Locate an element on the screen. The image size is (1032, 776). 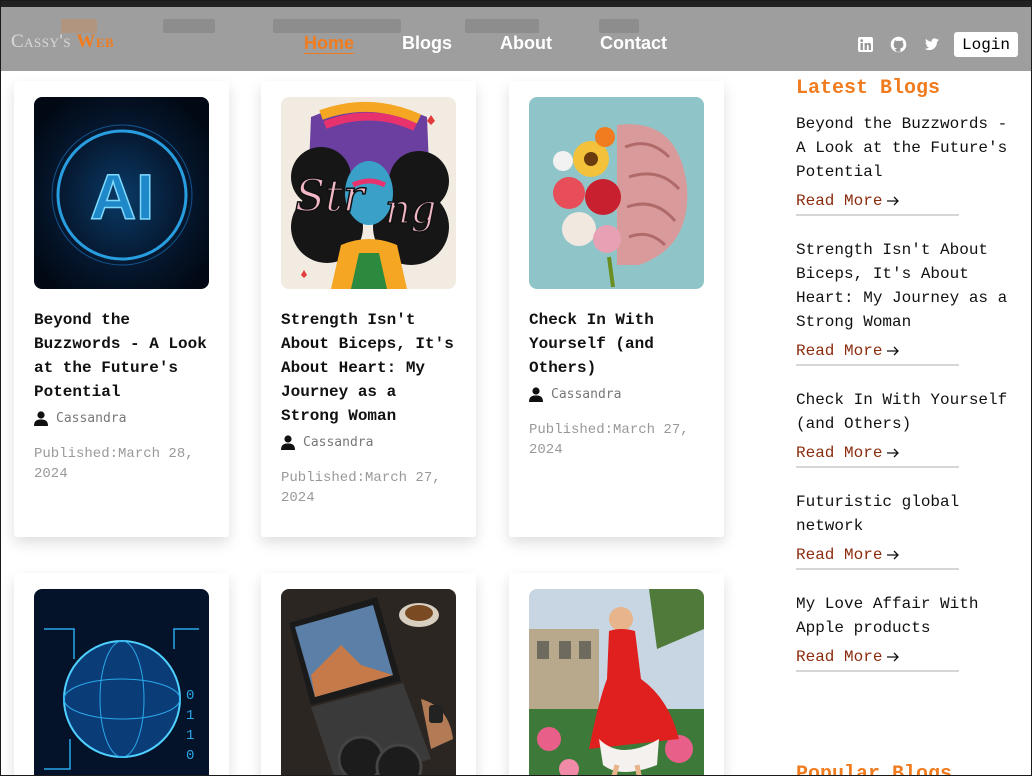
latest-blog-title: My Love Affair With Apple products is located at coordinates (903, 616).